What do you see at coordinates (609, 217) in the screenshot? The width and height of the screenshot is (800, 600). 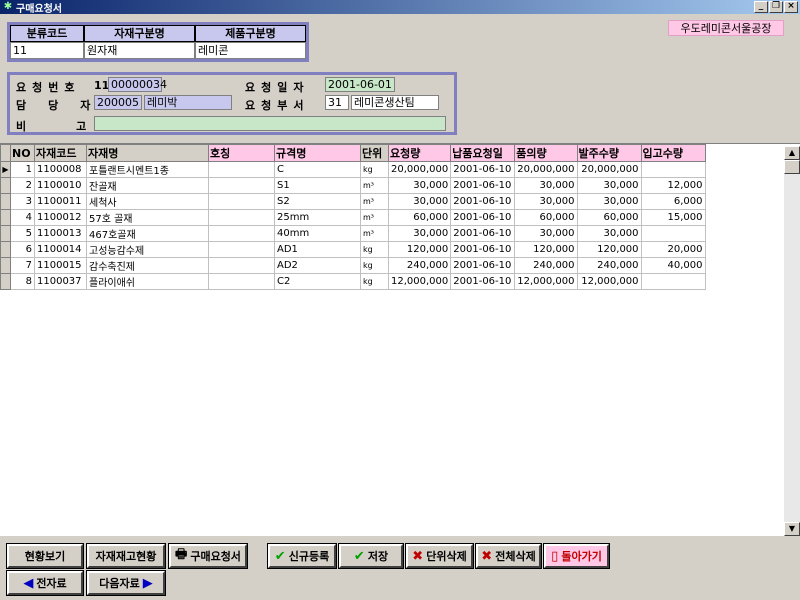 I see `cell-order-qty: 60,000` at bounding box center [609, 217].